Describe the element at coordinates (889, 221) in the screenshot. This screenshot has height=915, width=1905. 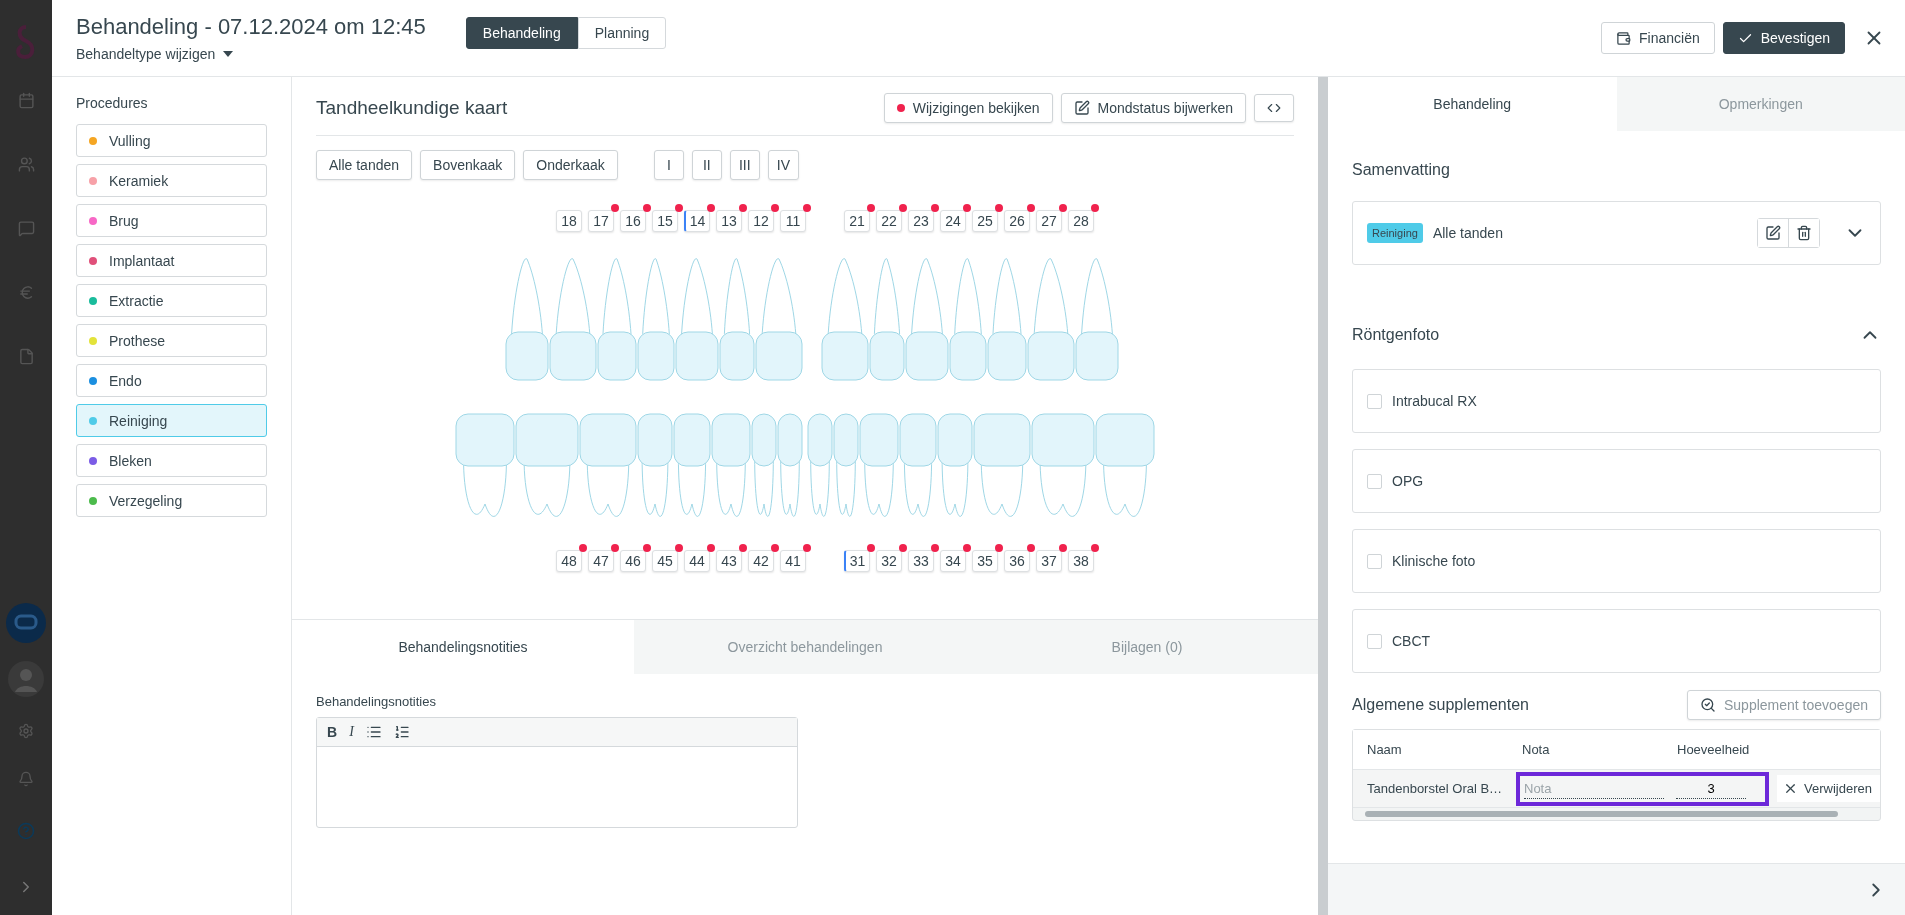
I see `tooth-number: 22` at that location.